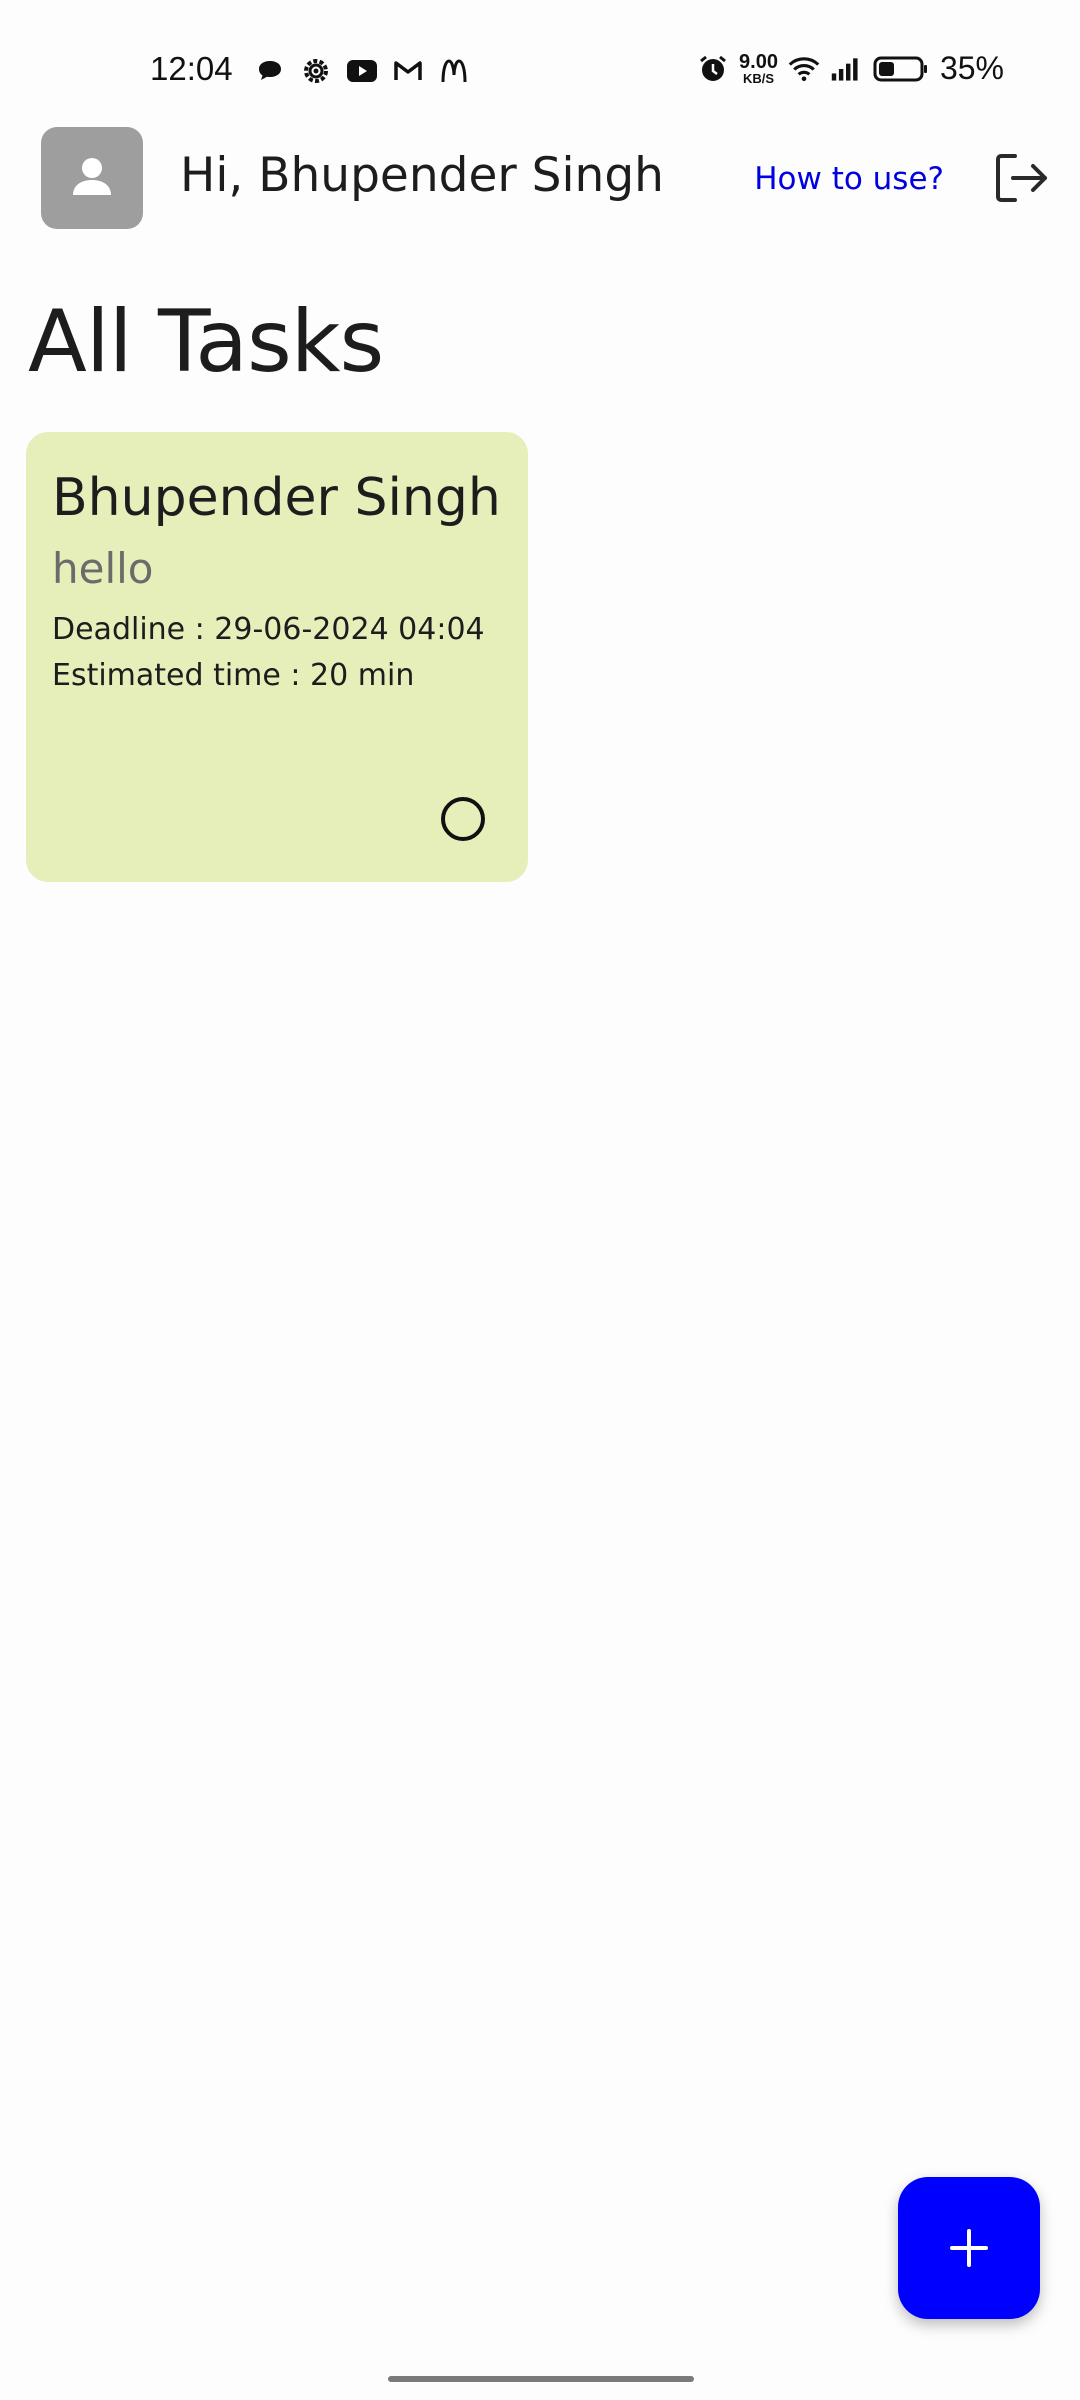  Describe the element at coordinates (971, 68) in the screenshot. I see `battery-percent: 35%` at that location.